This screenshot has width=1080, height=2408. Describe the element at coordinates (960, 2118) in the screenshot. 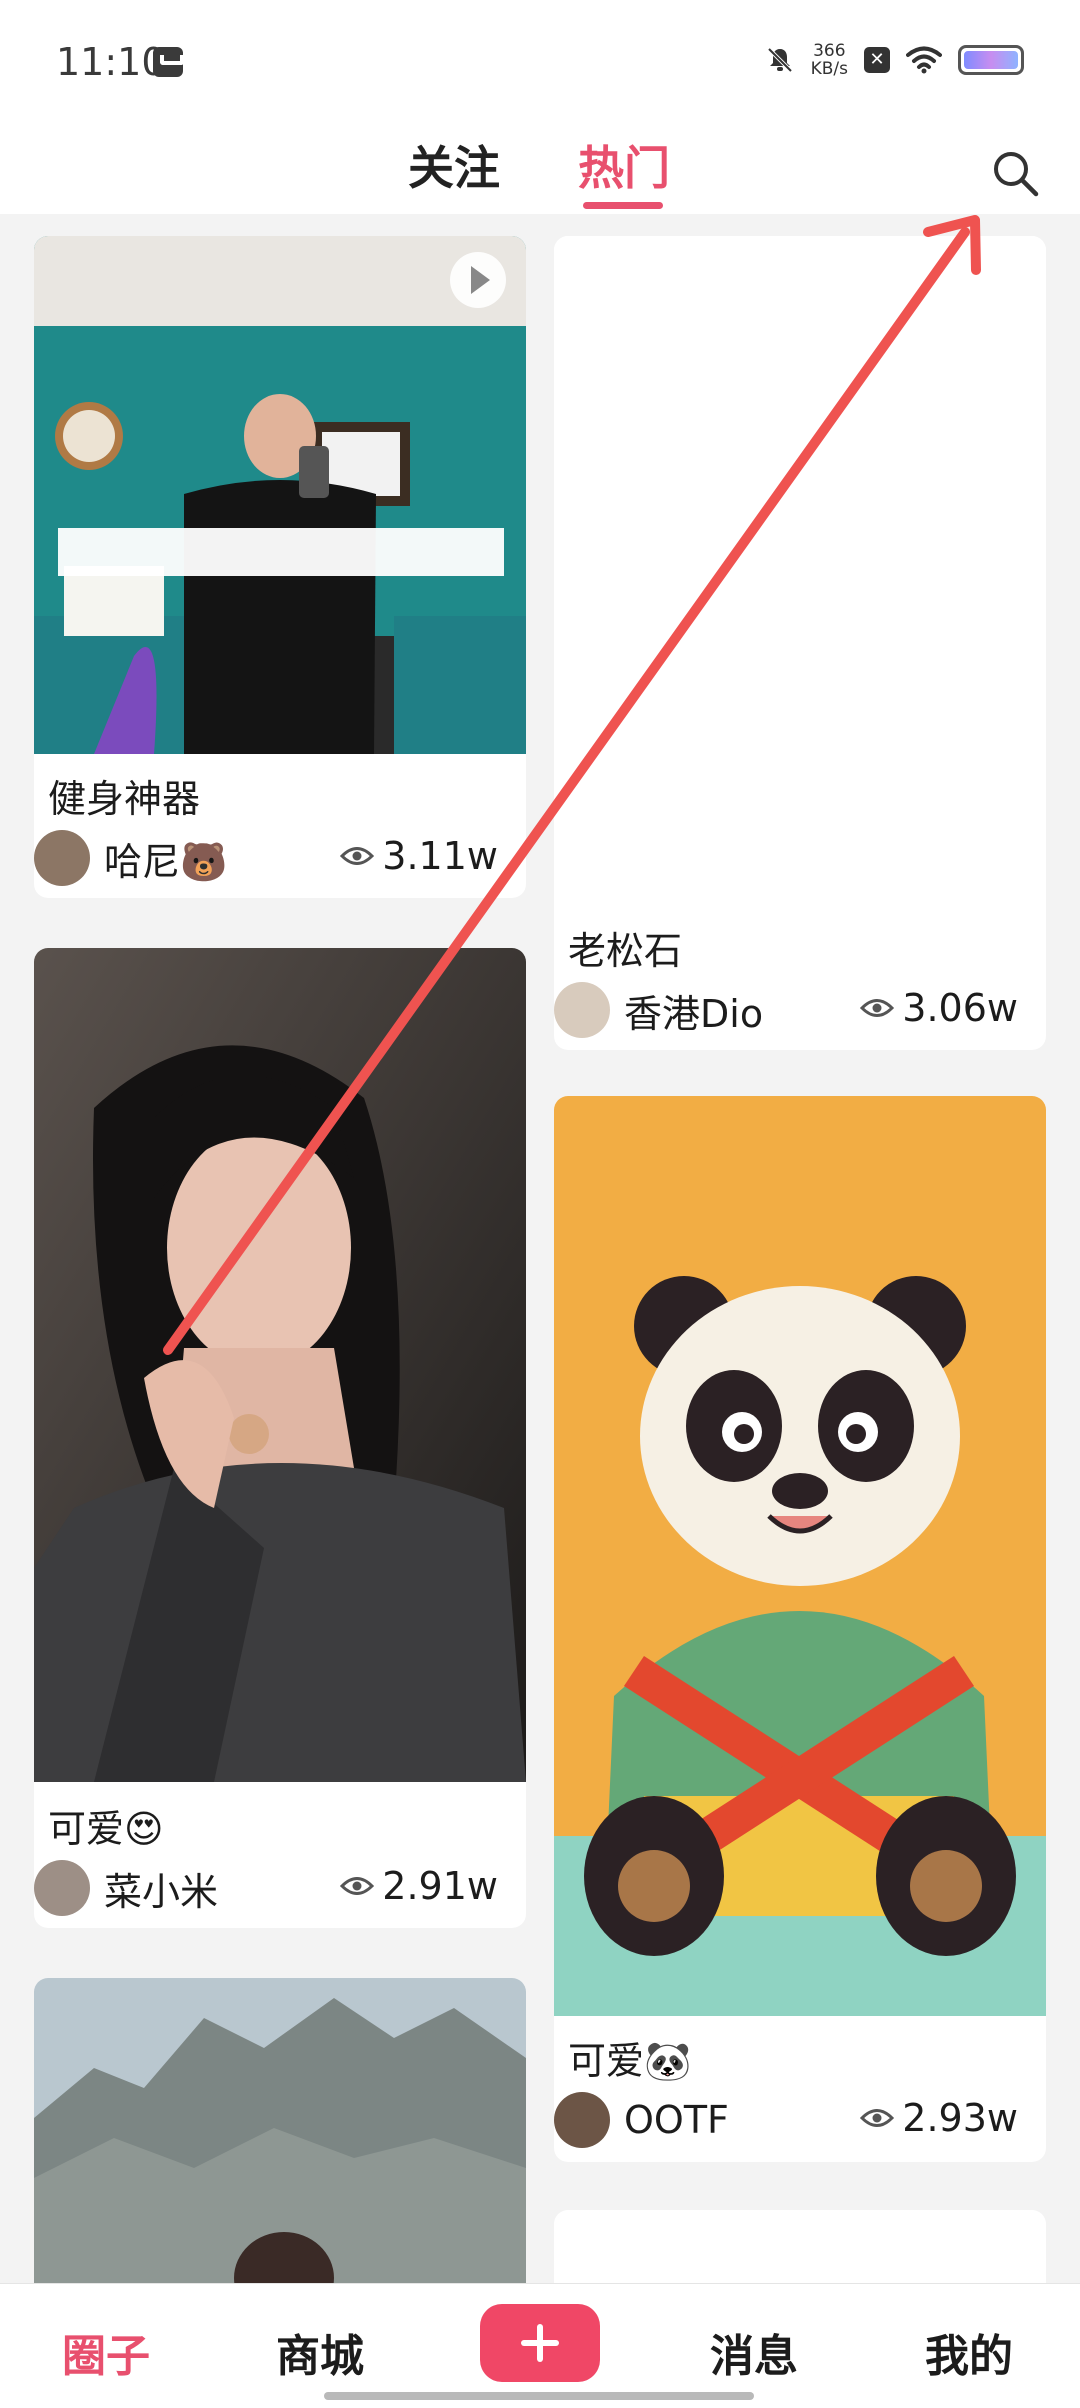

I see `view-count-value: 2.93w` at that location.